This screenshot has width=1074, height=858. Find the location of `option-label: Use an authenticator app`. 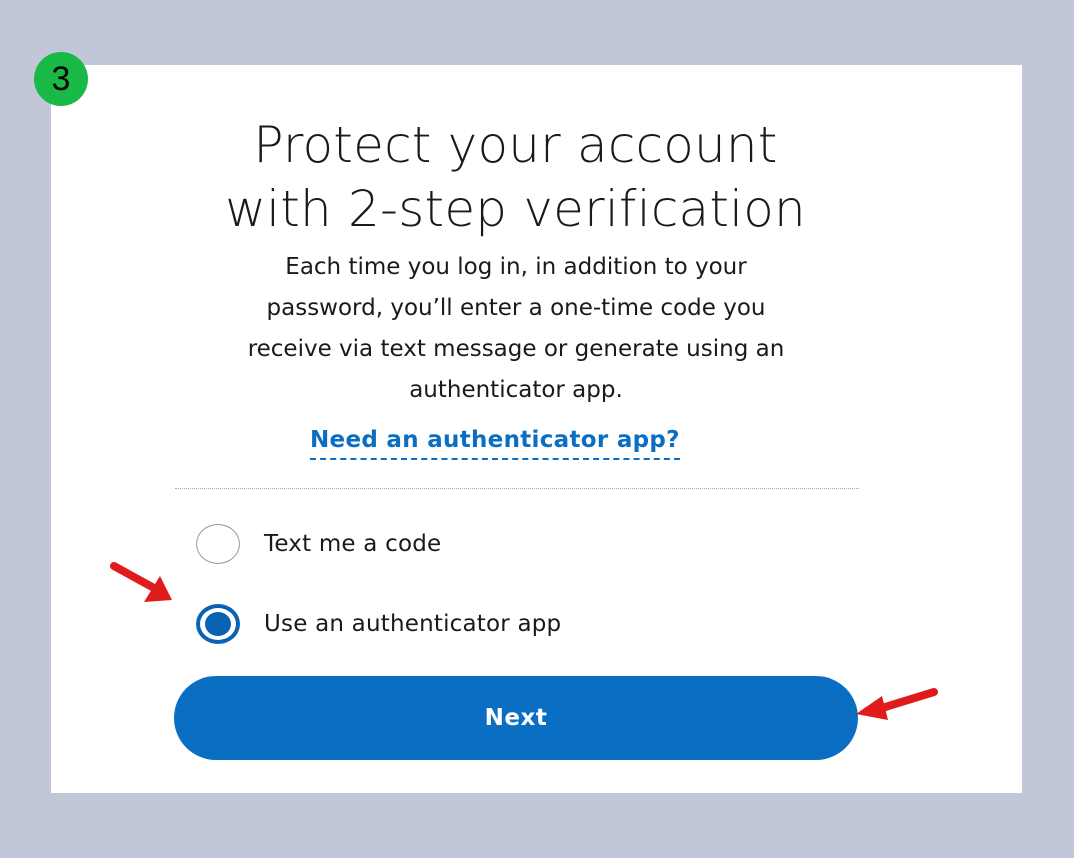

option-label: Use an authenticator app is located at coordinates (413, 624).